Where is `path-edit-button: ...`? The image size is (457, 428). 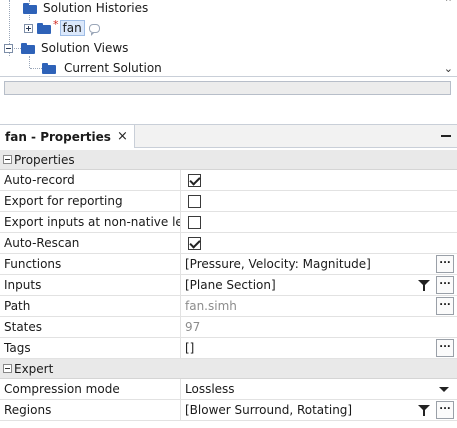 path-edit-button: ... is located at coordinates (445, 306).